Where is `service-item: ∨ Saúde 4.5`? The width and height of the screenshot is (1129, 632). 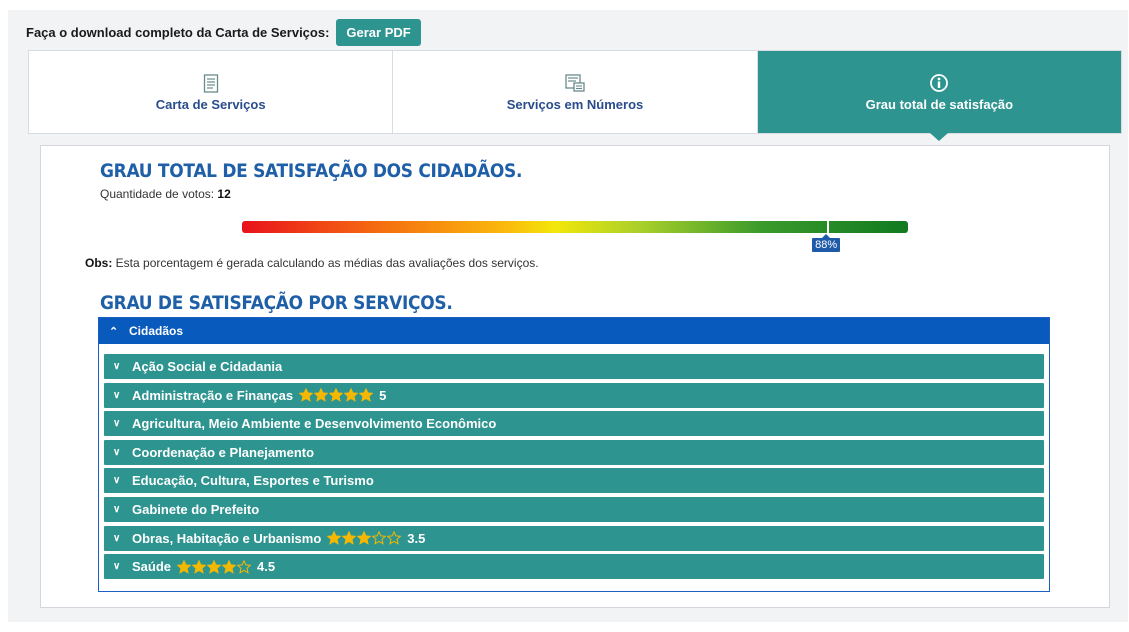 service-item: ∨ Saúde 4.5 is located at coordinates (574, 567).